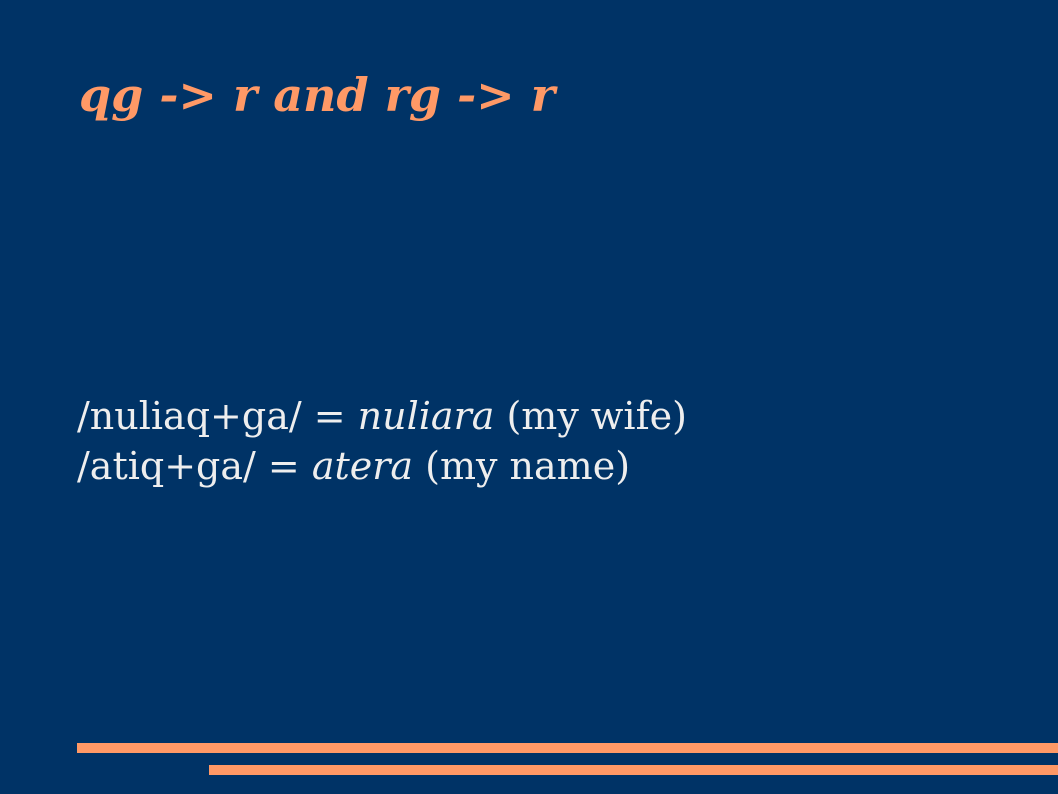  I want to click on example-form: /atiq+ga/ =, so click(194, 466).